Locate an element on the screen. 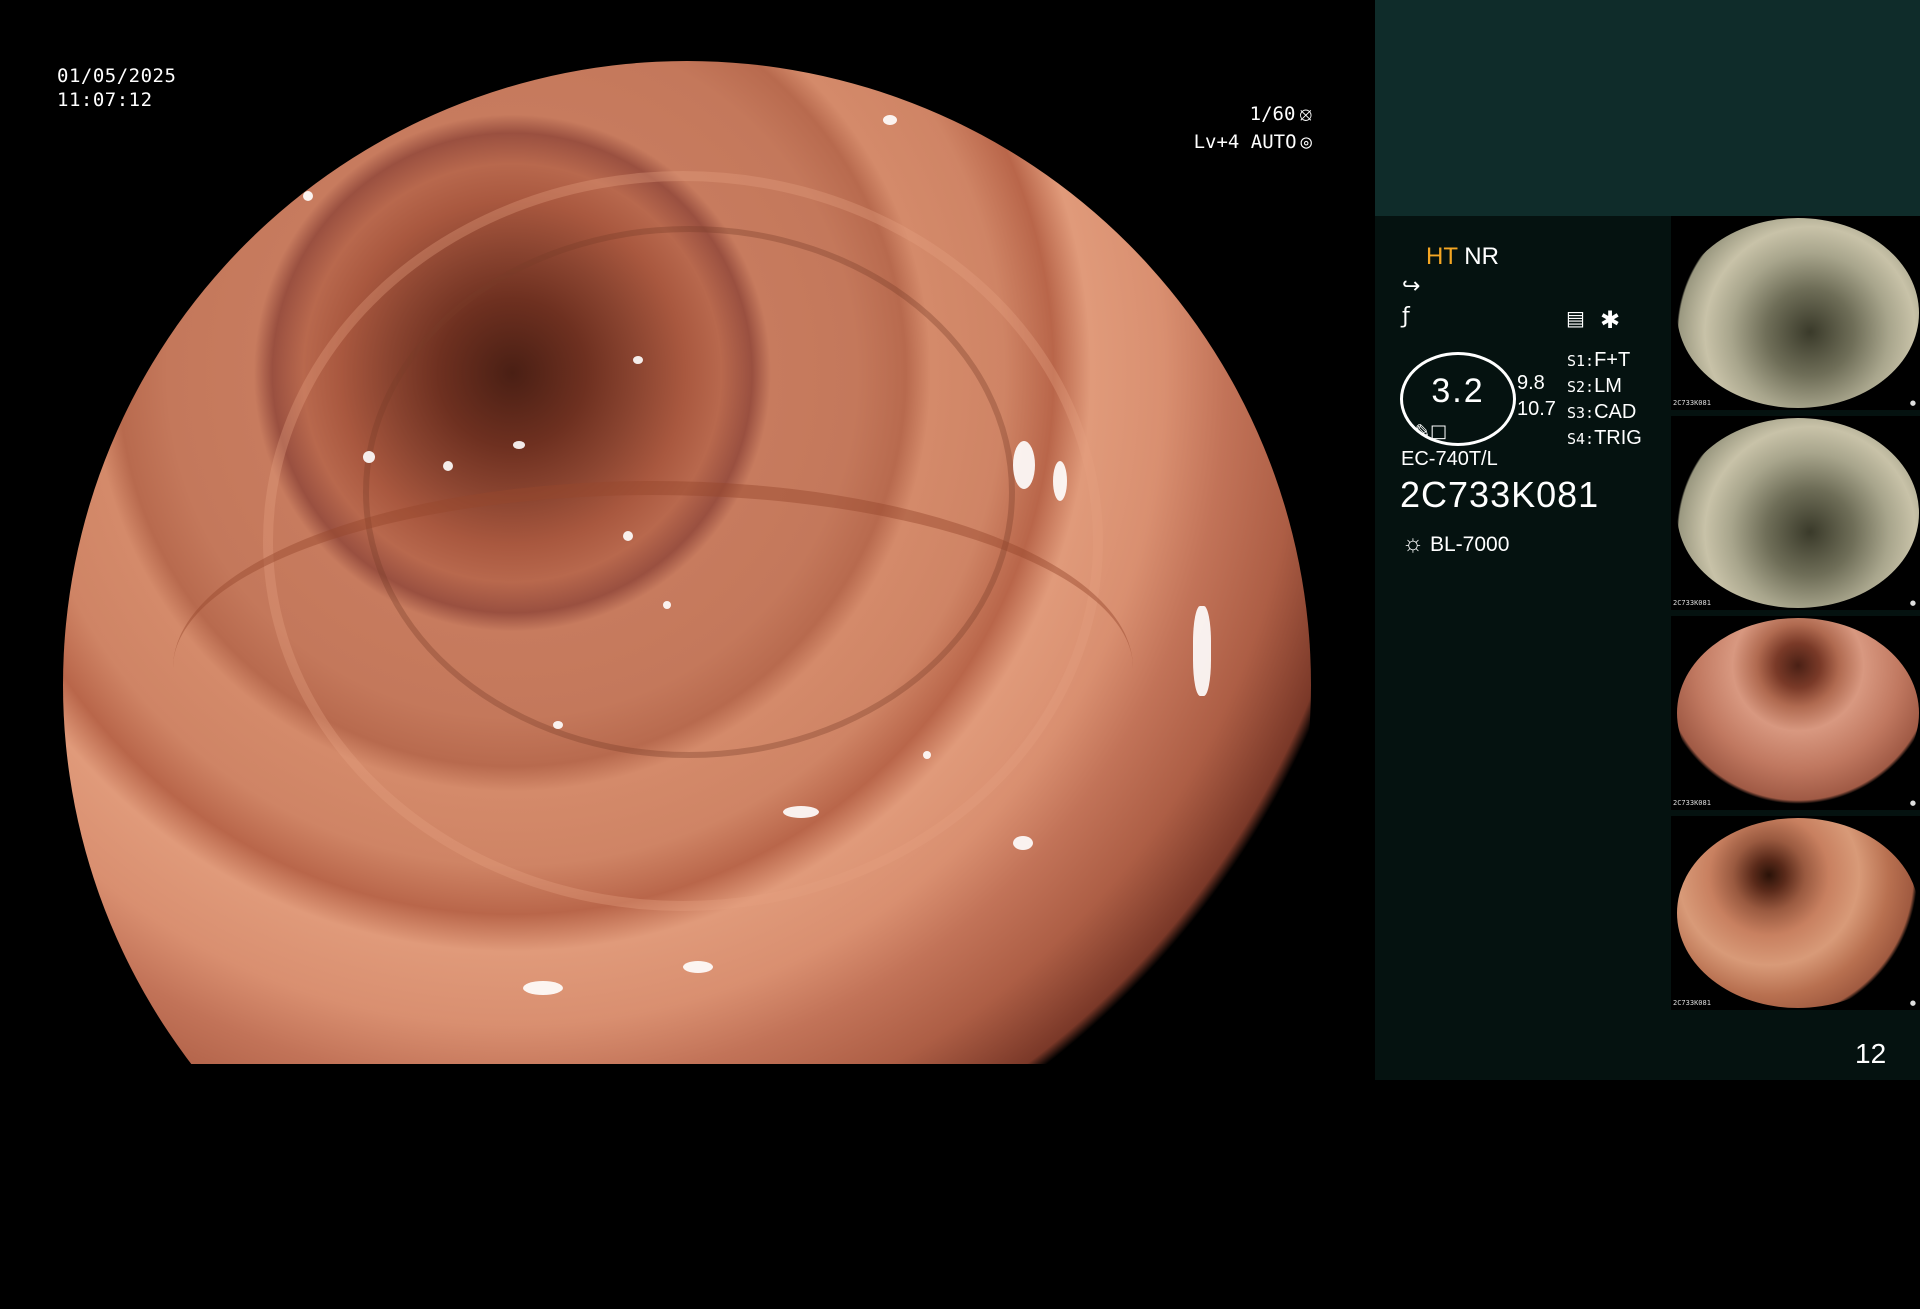 The height and width of the screenshot is (1309, 1920). timestamp: 01/05/2025 11:07:12 is located at coordinates (116, 88).